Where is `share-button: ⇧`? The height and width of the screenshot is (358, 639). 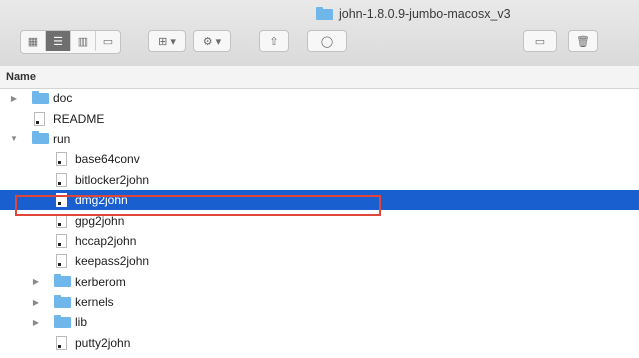 share-button: ⇧ is located at coordinates (274, 41).